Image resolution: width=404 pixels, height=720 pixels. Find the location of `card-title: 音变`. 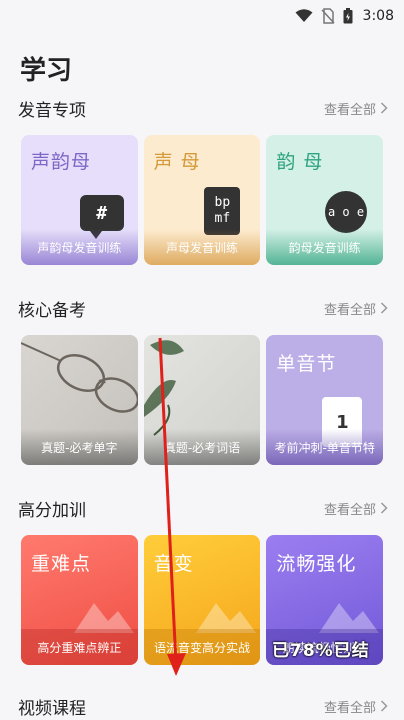

card-title: 音变 is located at coordinates (173, 564).